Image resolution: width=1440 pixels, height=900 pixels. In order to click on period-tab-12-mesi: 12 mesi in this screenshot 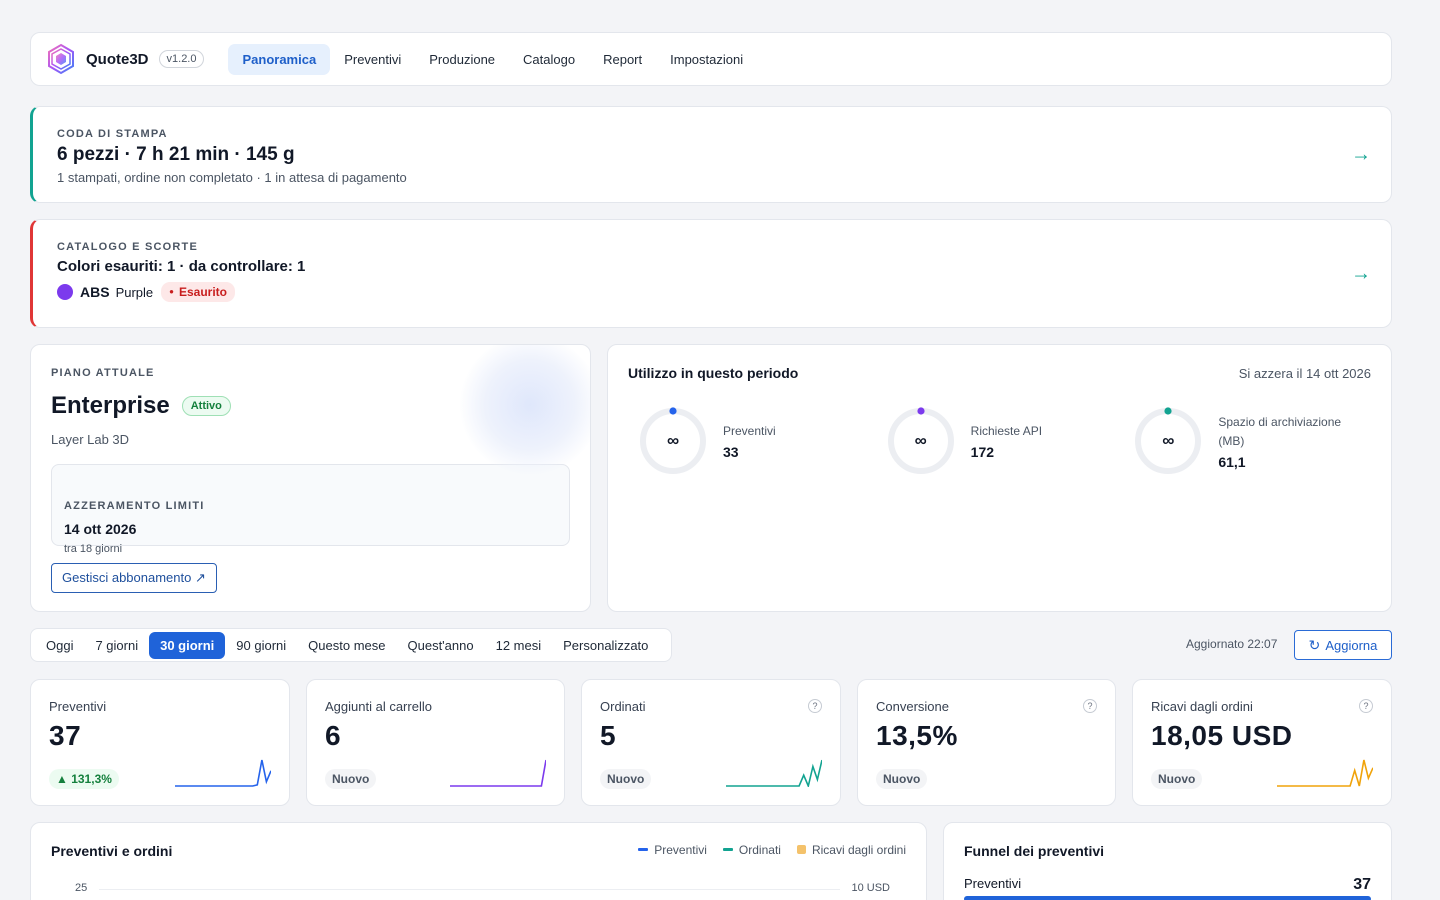, I will do `click(519, 645)`.